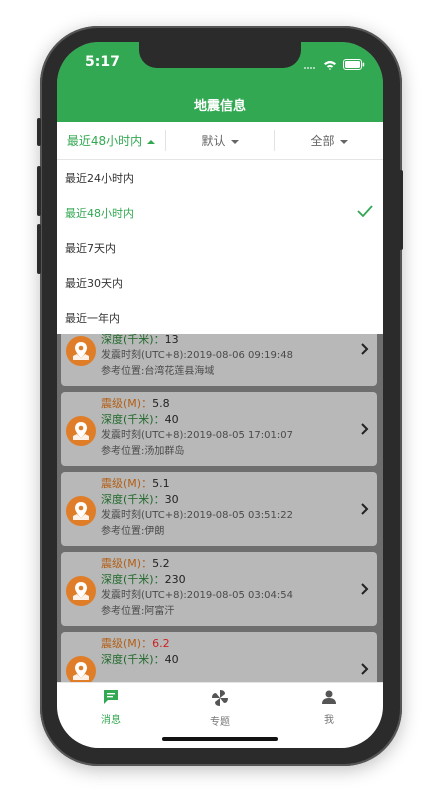 The width and height of the screenshot is (440, 806). Describe the element at coordinates (179, 371) in the screenshot. I see `location-value: 台湾花莲县海域` at that location.